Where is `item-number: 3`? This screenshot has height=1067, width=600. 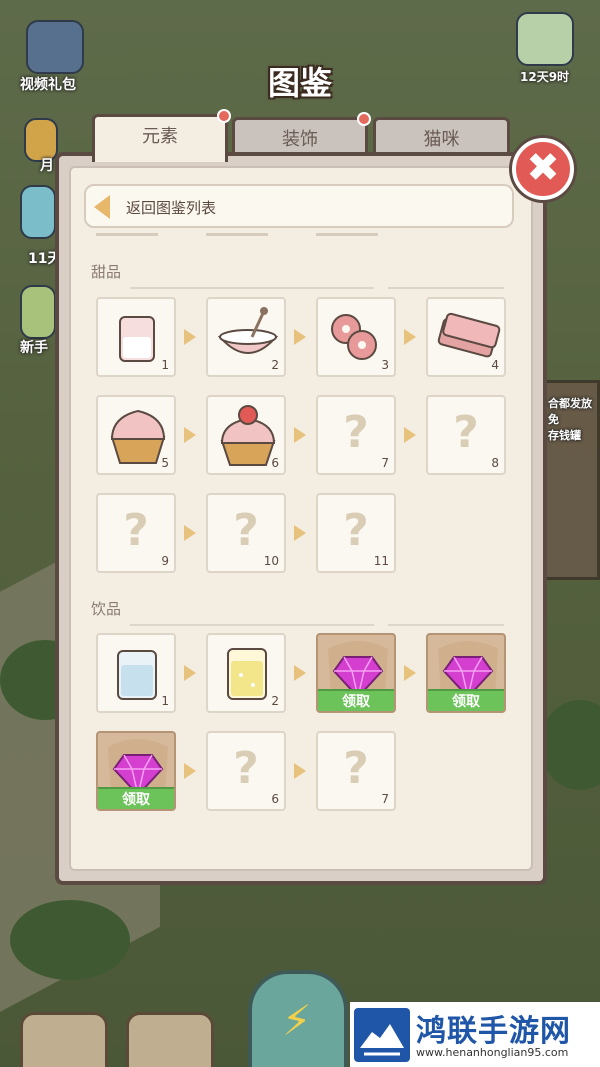
item-number: 3 is located at coordinates (385, 365).